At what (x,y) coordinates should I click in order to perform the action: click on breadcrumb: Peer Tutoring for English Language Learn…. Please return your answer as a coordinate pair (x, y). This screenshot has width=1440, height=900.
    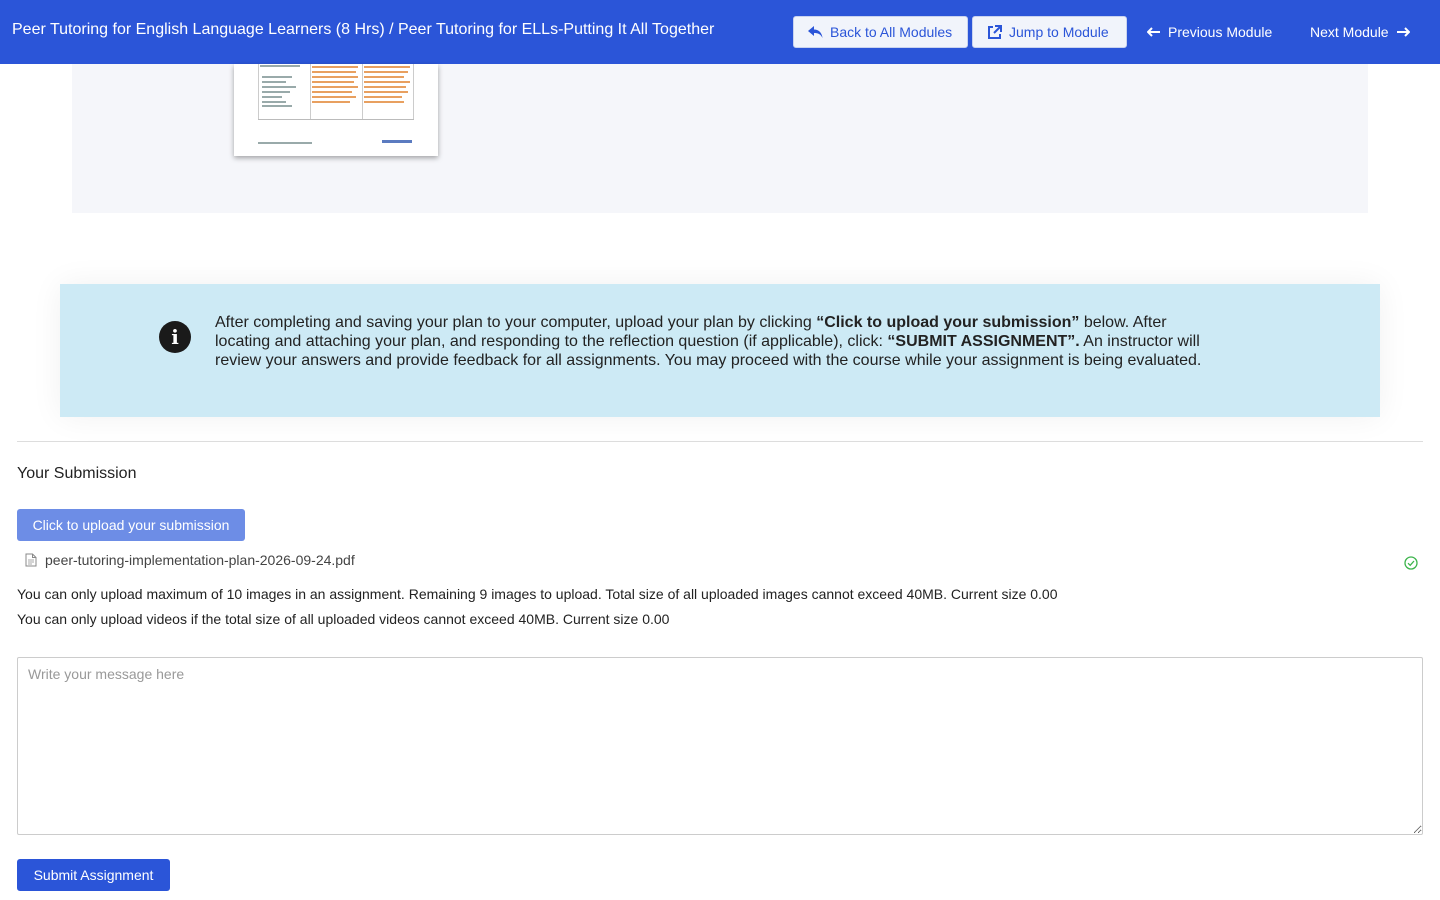
    Looking at the image, I should click on (363, 29).